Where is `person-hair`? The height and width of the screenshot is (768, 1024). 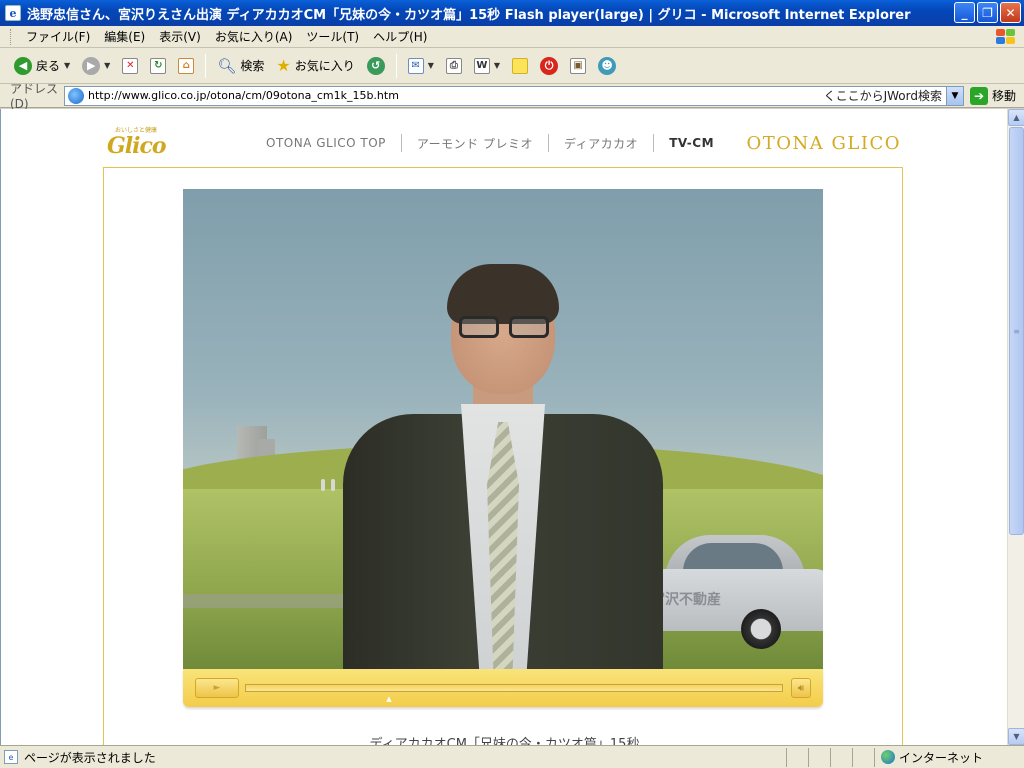
person-hair is located at coordinates (503, 294).